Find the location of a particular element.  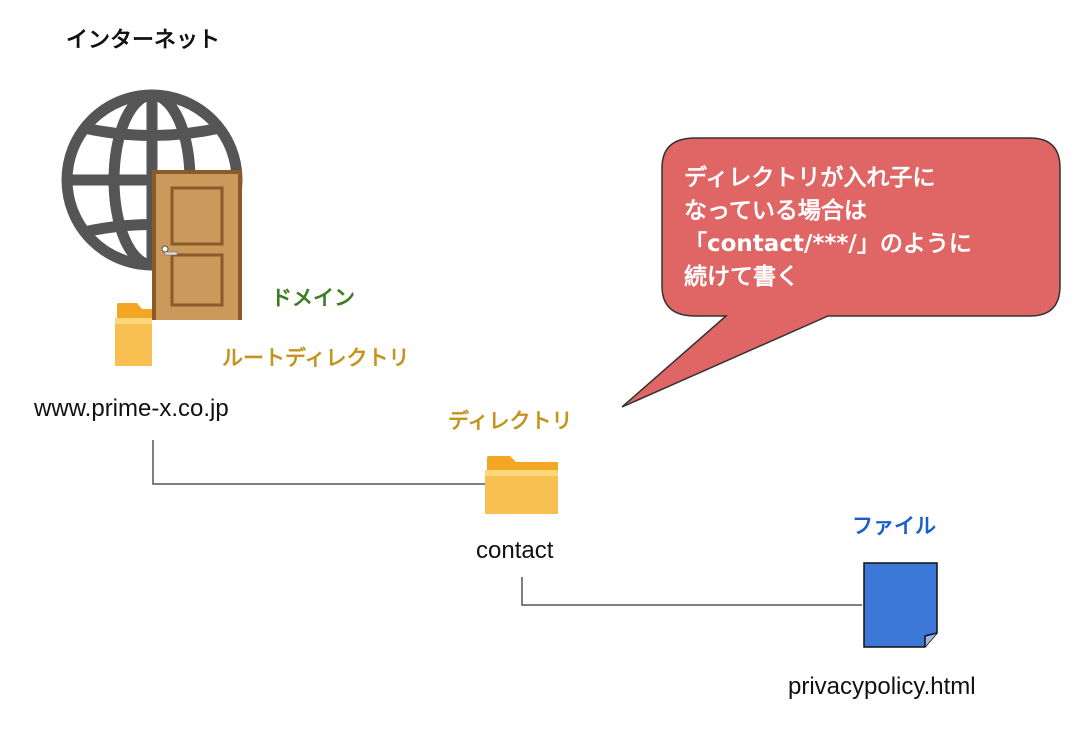

callout-line: 続けて書く is located at coordinates (741, 277).